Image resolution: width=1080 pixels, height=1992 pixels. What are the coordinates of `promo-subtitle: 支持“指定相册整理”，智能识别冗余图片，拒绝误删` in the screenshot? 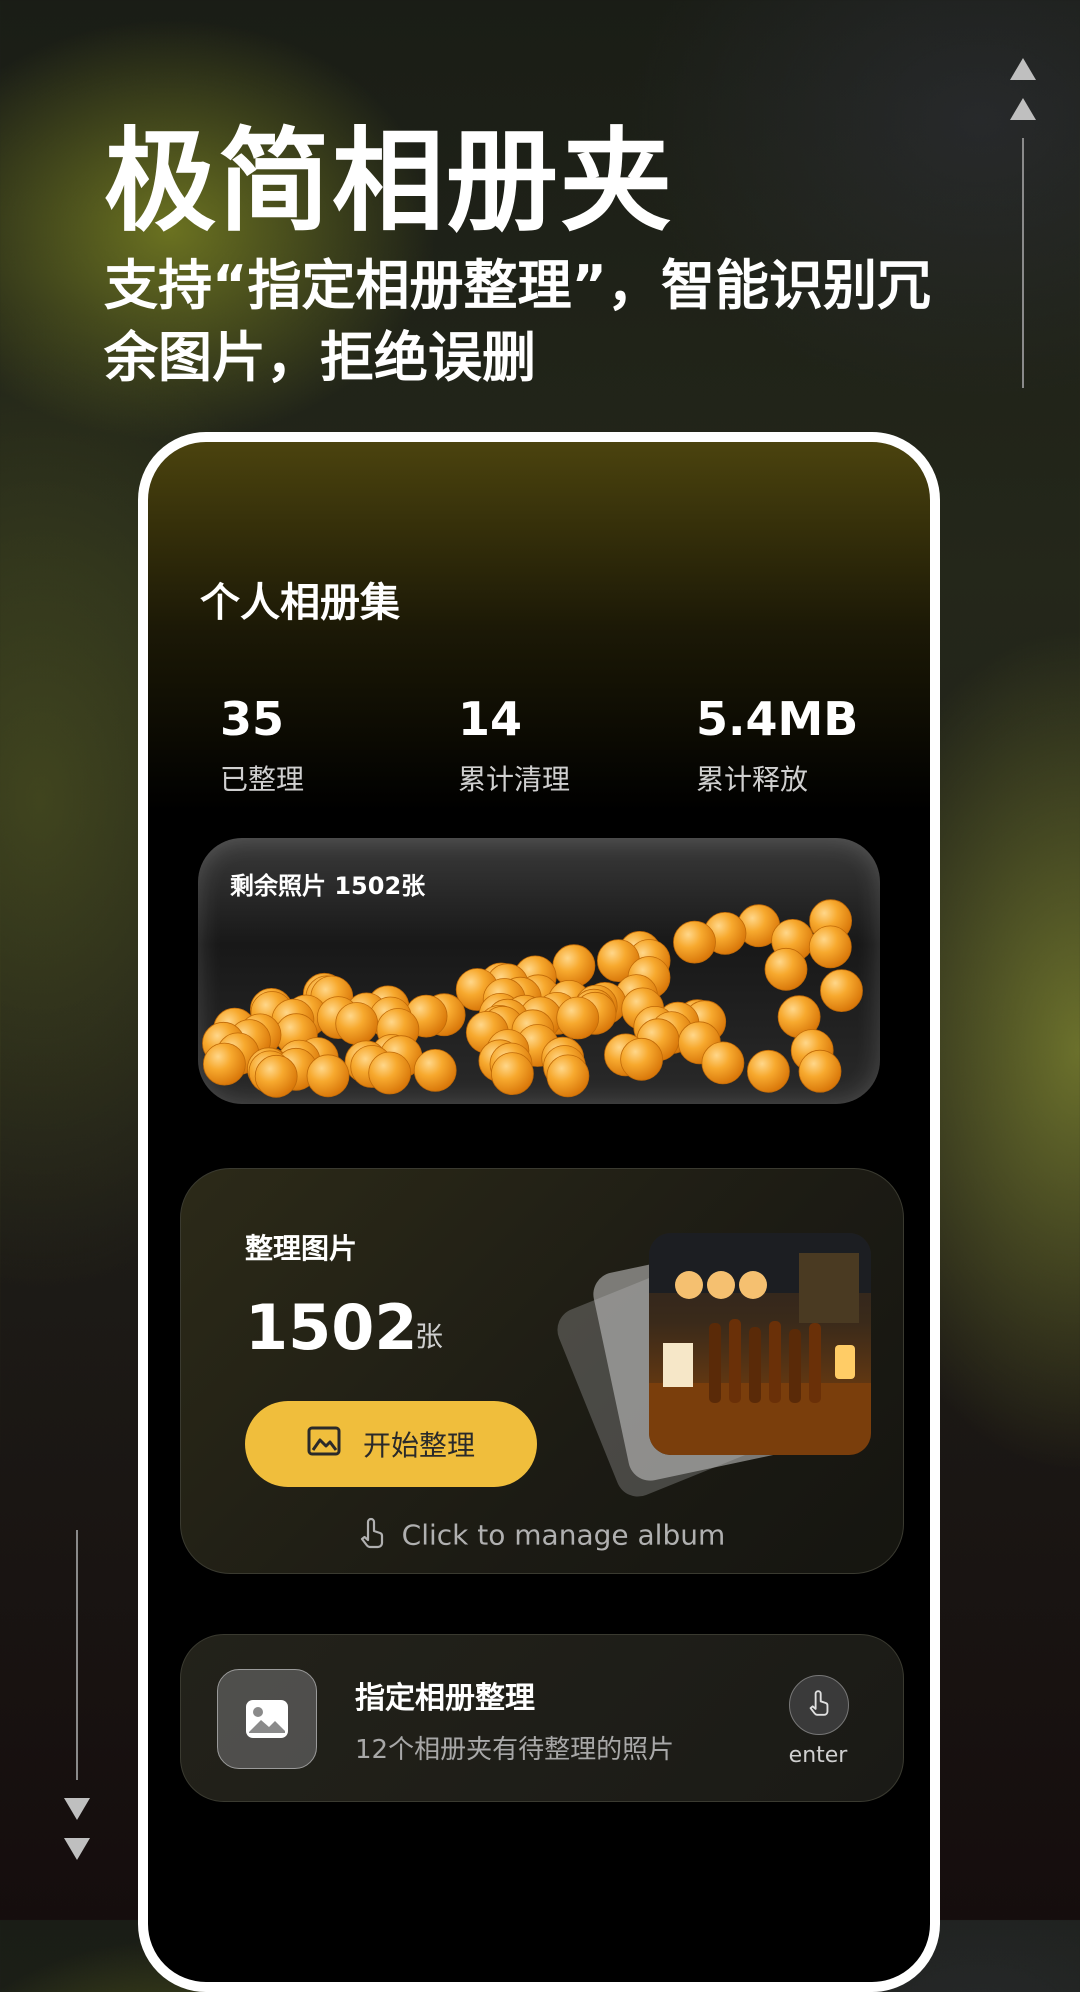 It's located at (517, 321).